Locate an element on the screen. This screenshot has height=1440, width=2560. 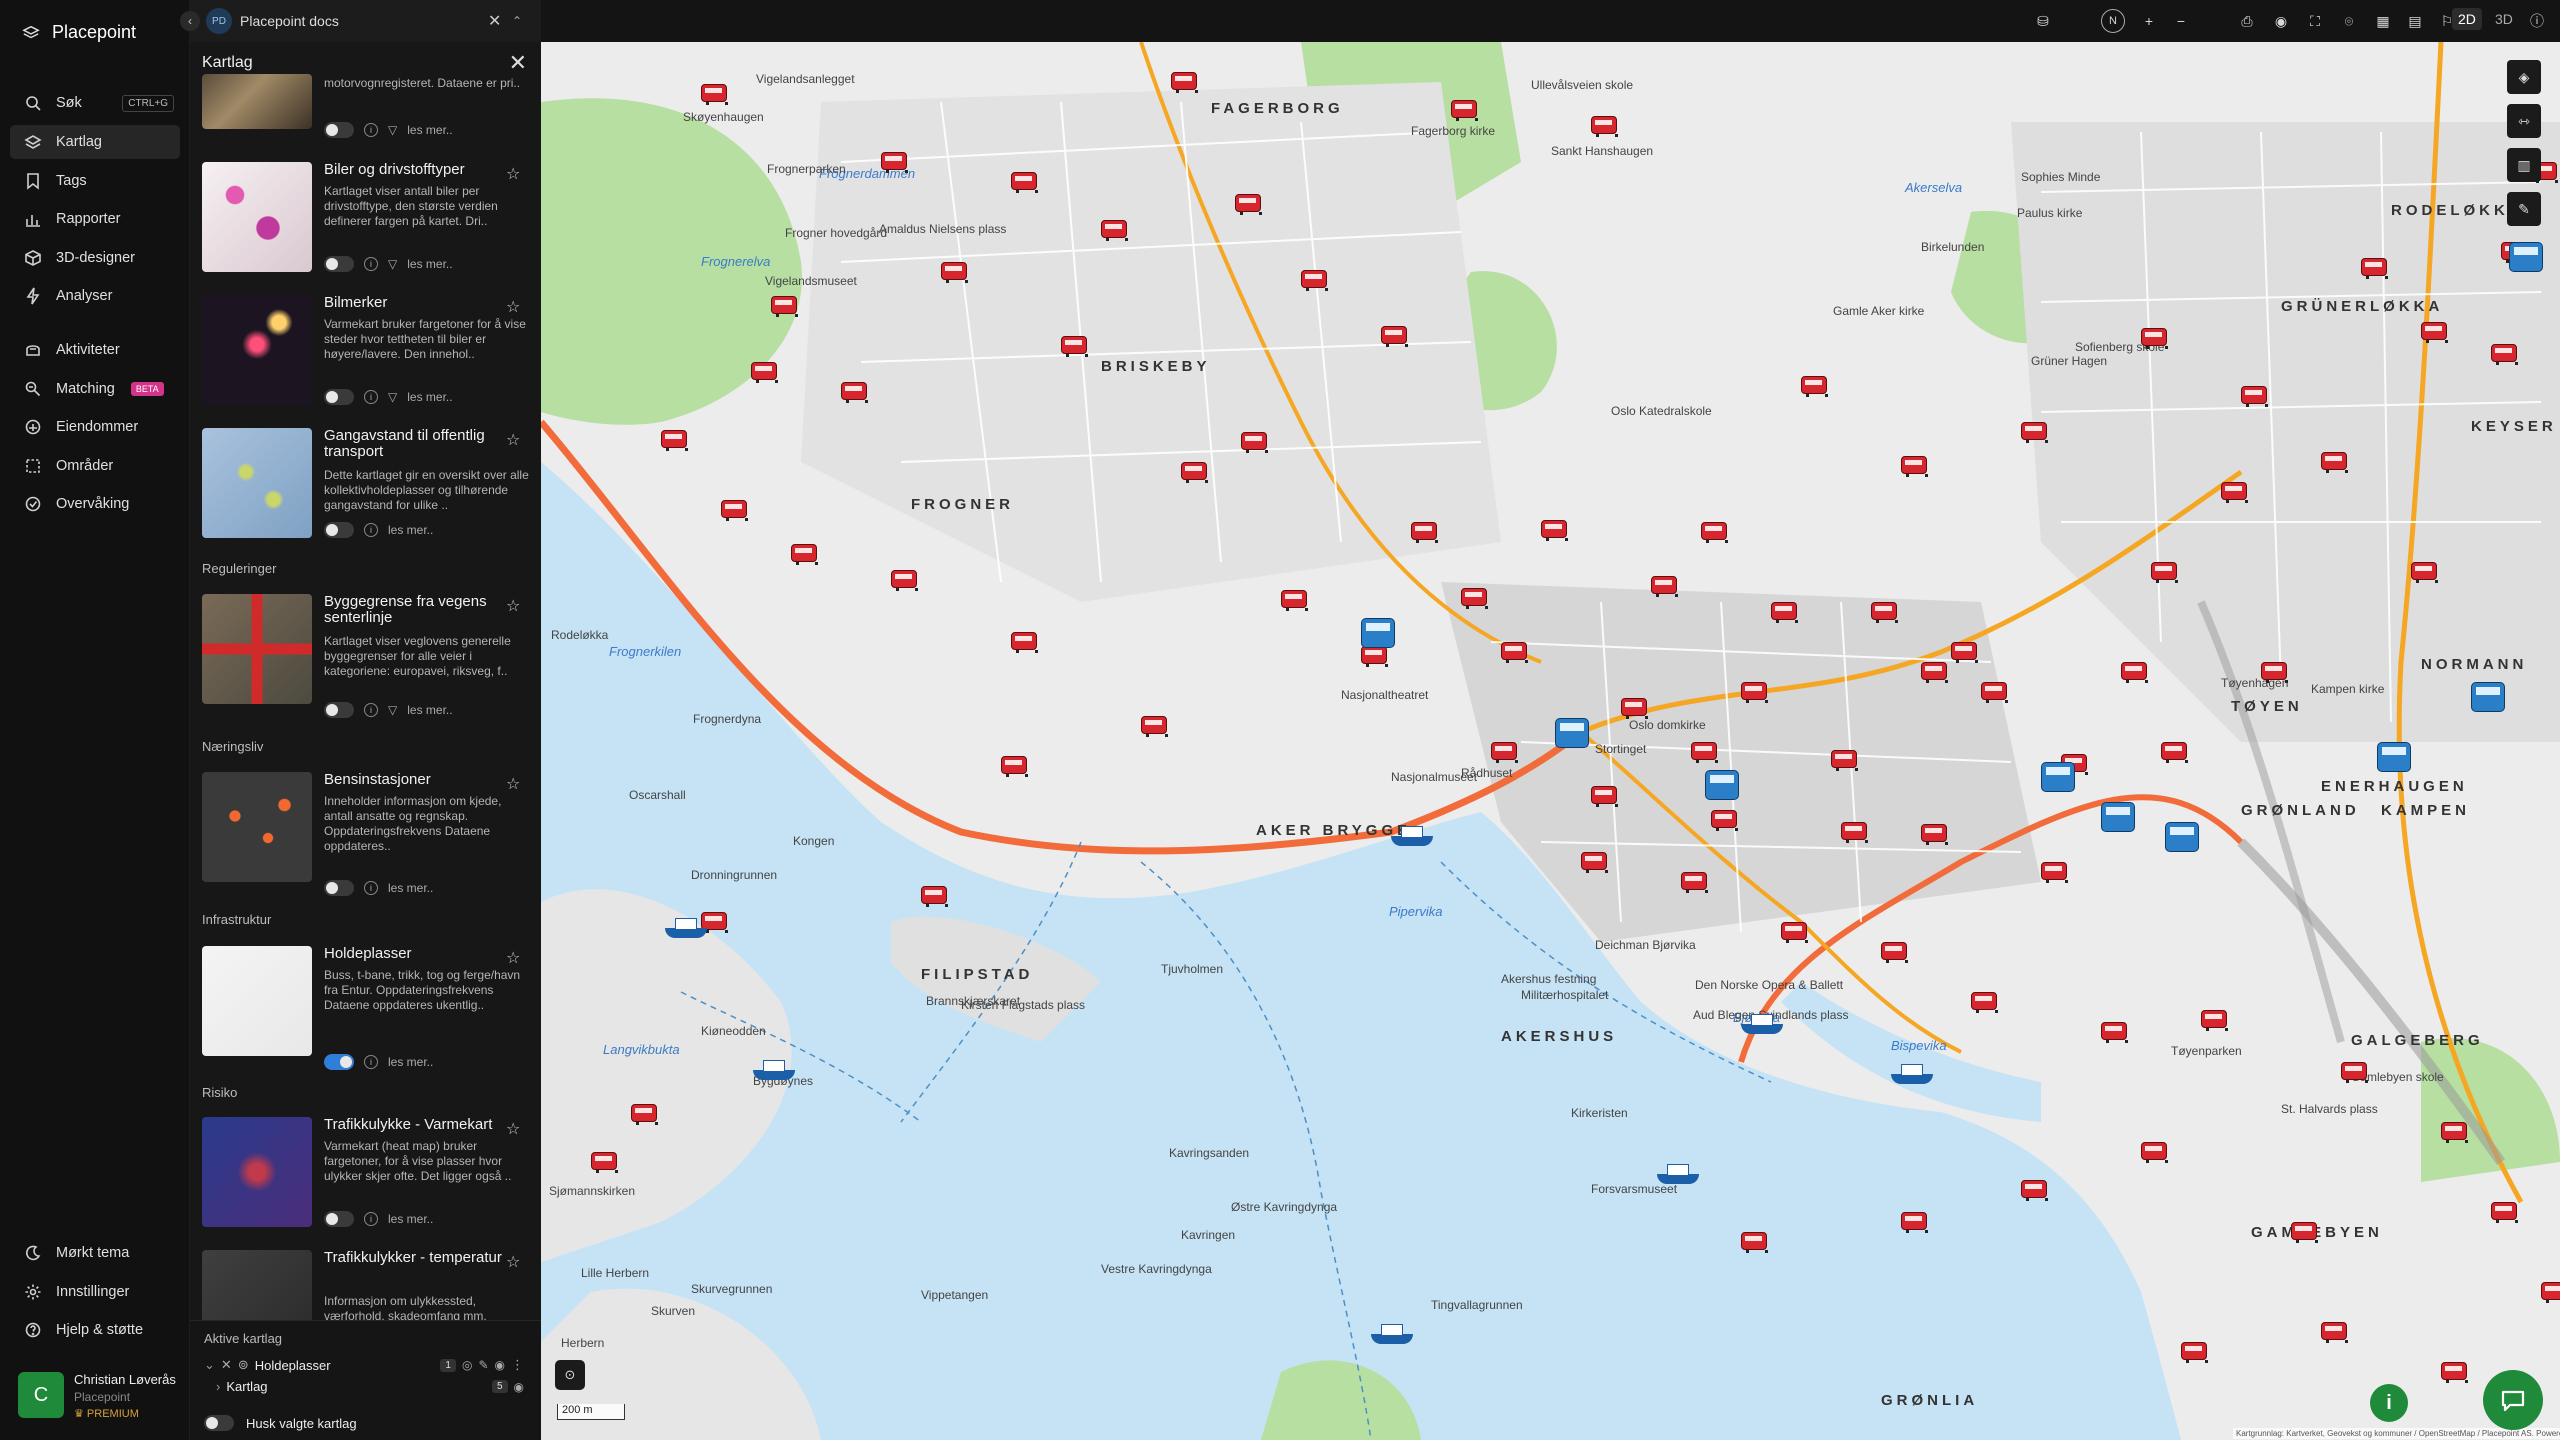
layout-icon: ▤ is located at coordinates (2415, 21).